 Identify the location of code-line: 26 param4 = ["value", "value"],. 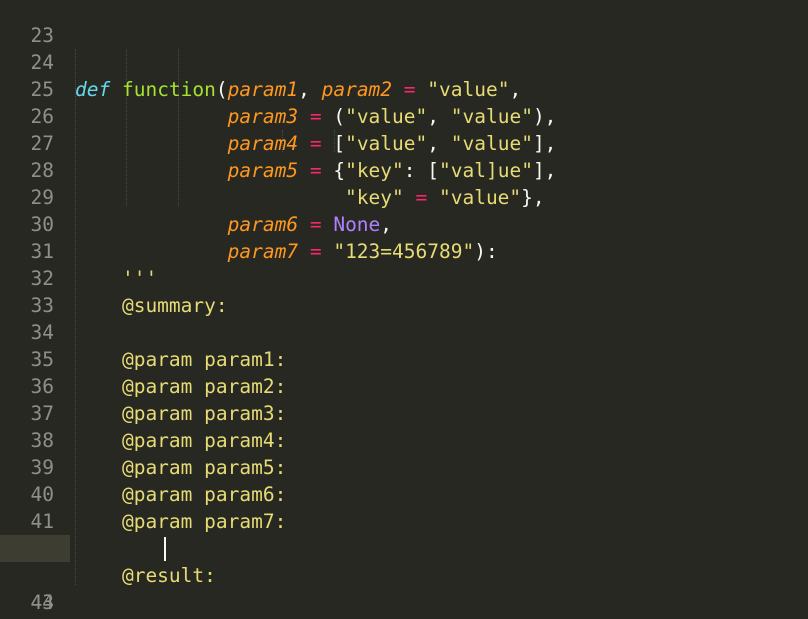
(404, 115).